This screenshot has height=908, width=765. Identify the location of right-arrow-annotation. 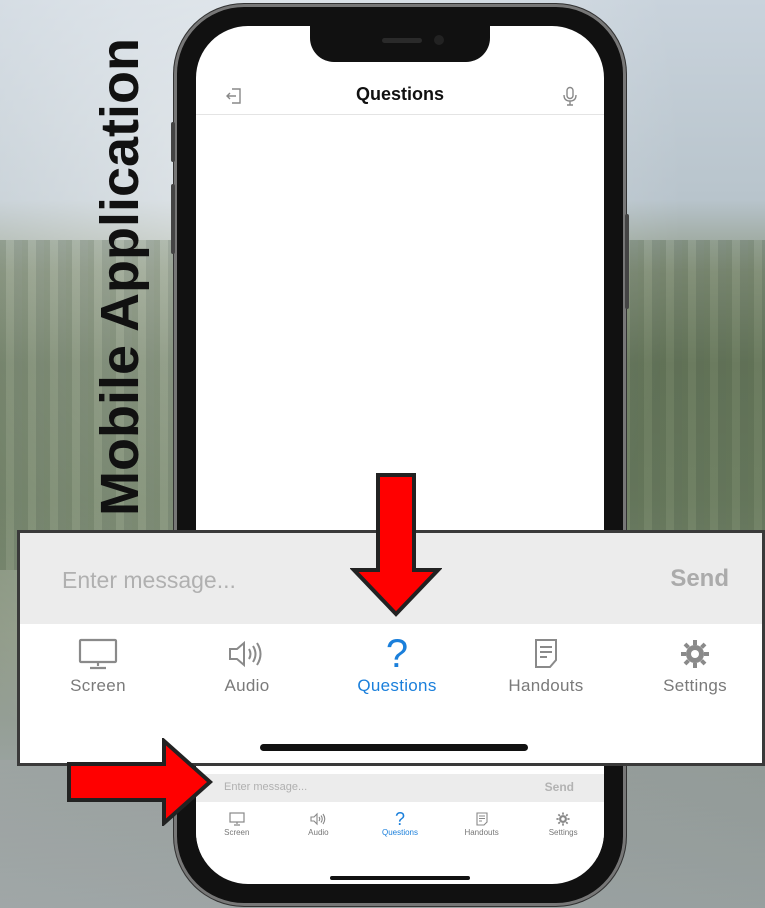
(140, 782).